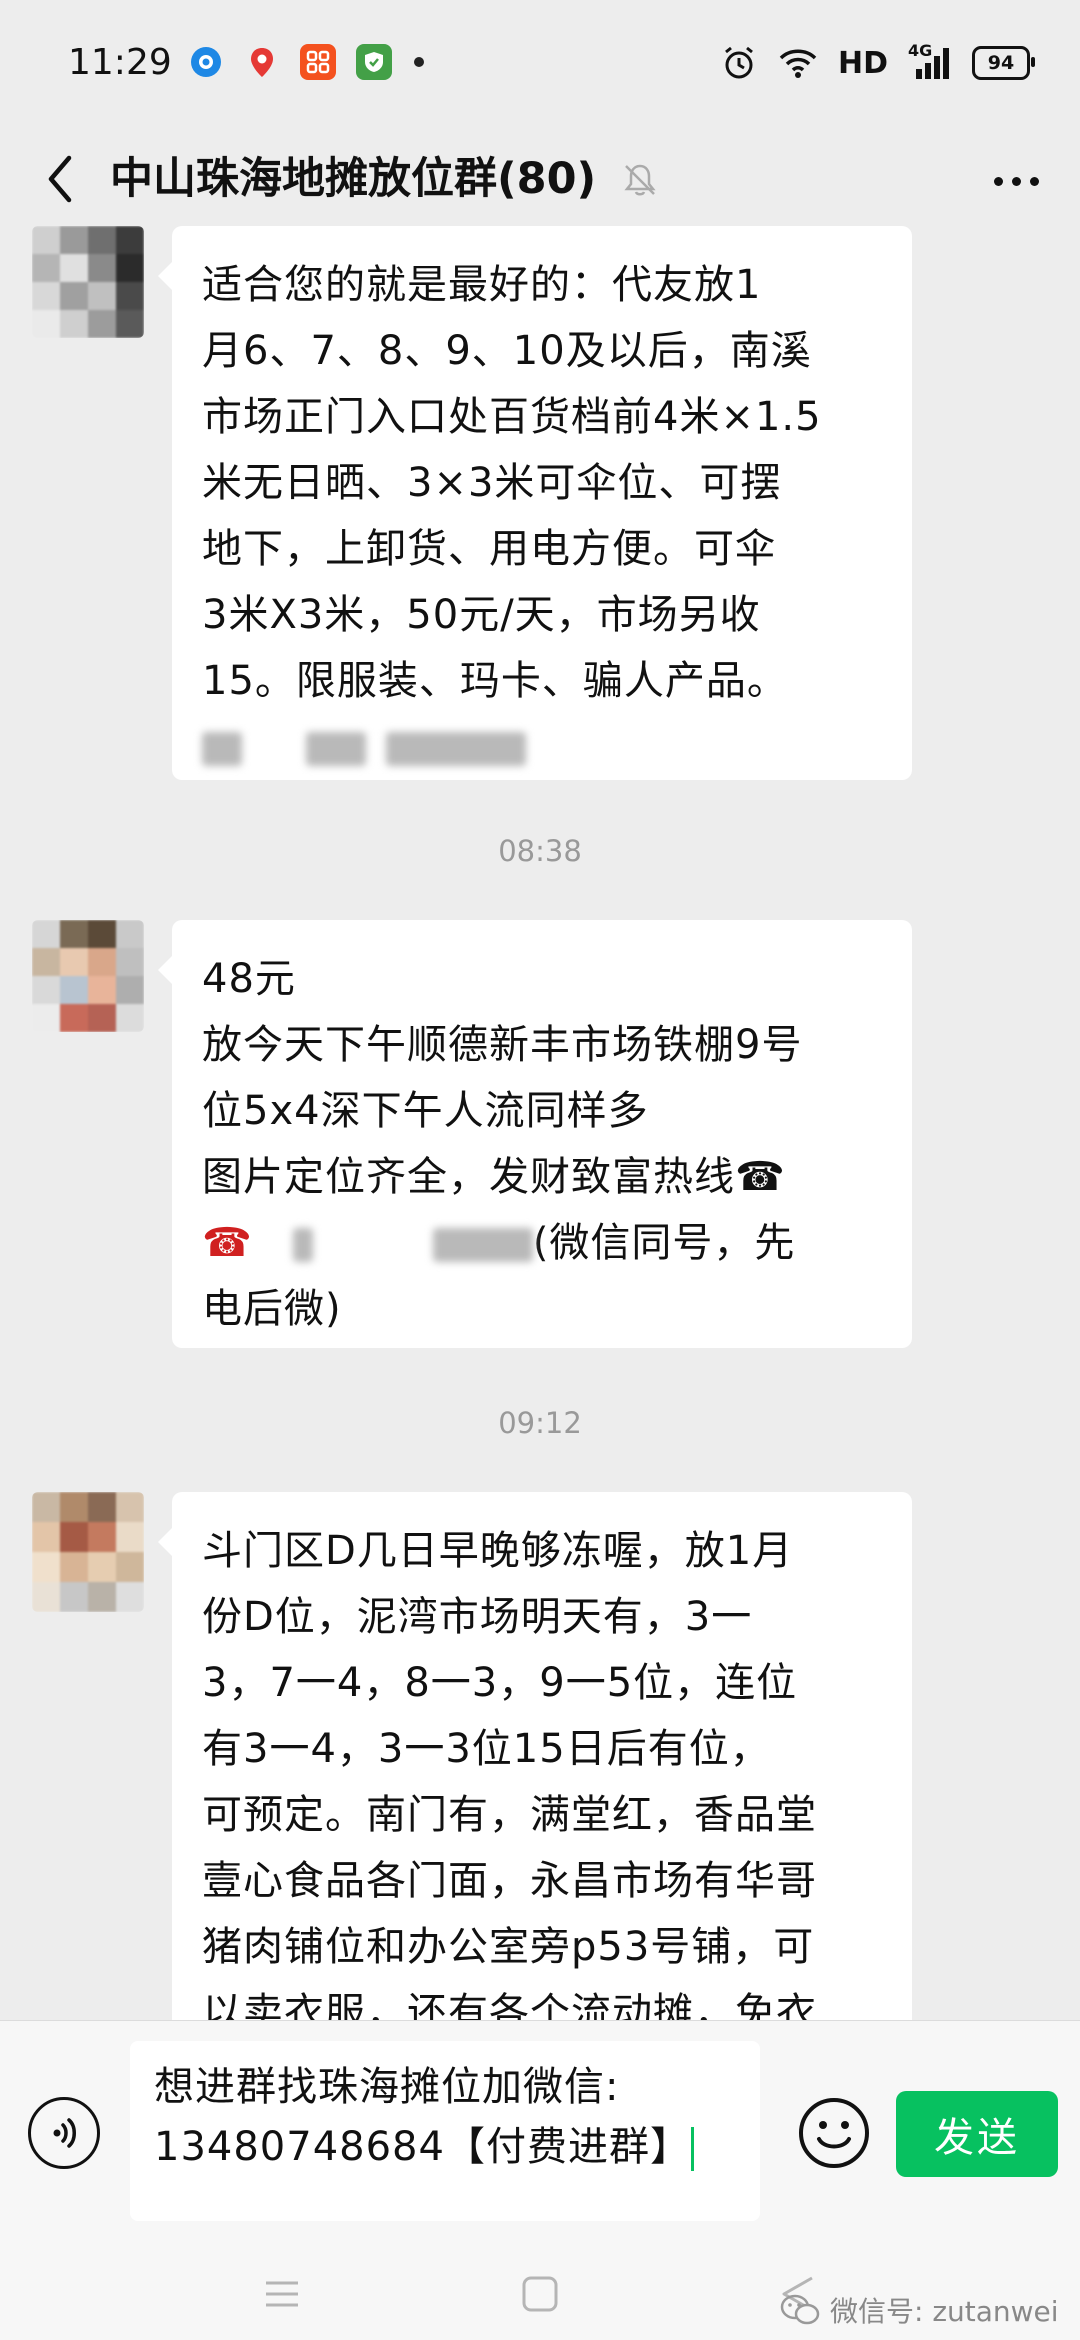 The width and height of the screenshot is (1080, 2340). I want to click on system-navigation-bar: 微信号: zutanwei, so click(540, 2305).